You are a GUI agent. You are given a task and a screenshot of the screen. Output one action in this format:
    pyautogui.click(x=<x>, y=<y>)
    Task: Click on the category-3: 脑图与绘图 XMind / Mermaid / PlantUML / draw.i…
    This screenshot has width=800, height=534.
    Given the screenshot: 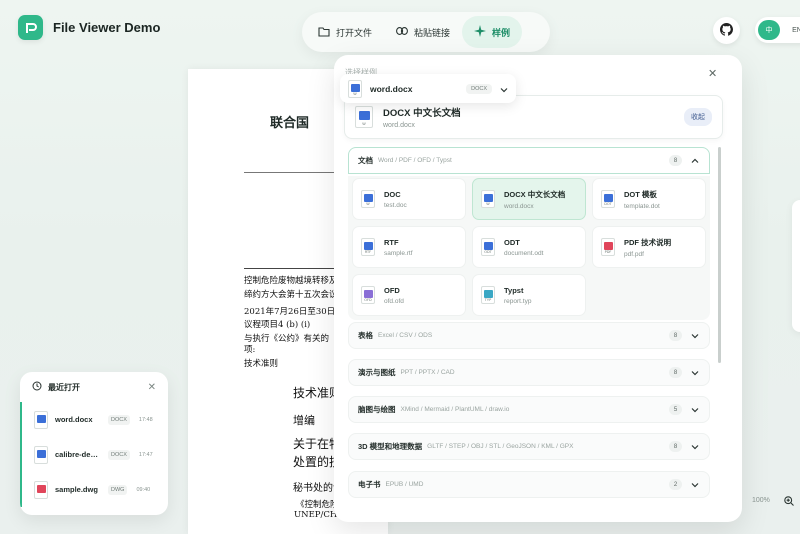 What is the action you would take?
    pyautogui.click(x=529, y=409)
    